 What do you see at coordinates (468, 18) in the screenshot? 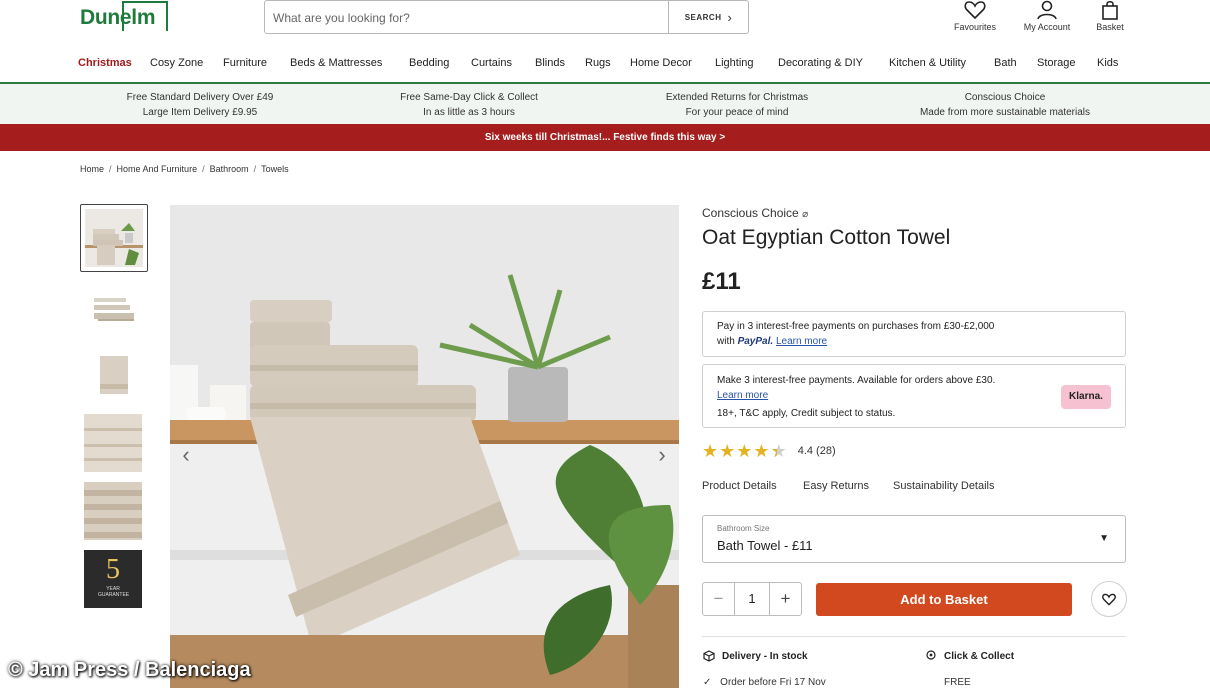
I see `search-input` at bounding box center [468, 18].